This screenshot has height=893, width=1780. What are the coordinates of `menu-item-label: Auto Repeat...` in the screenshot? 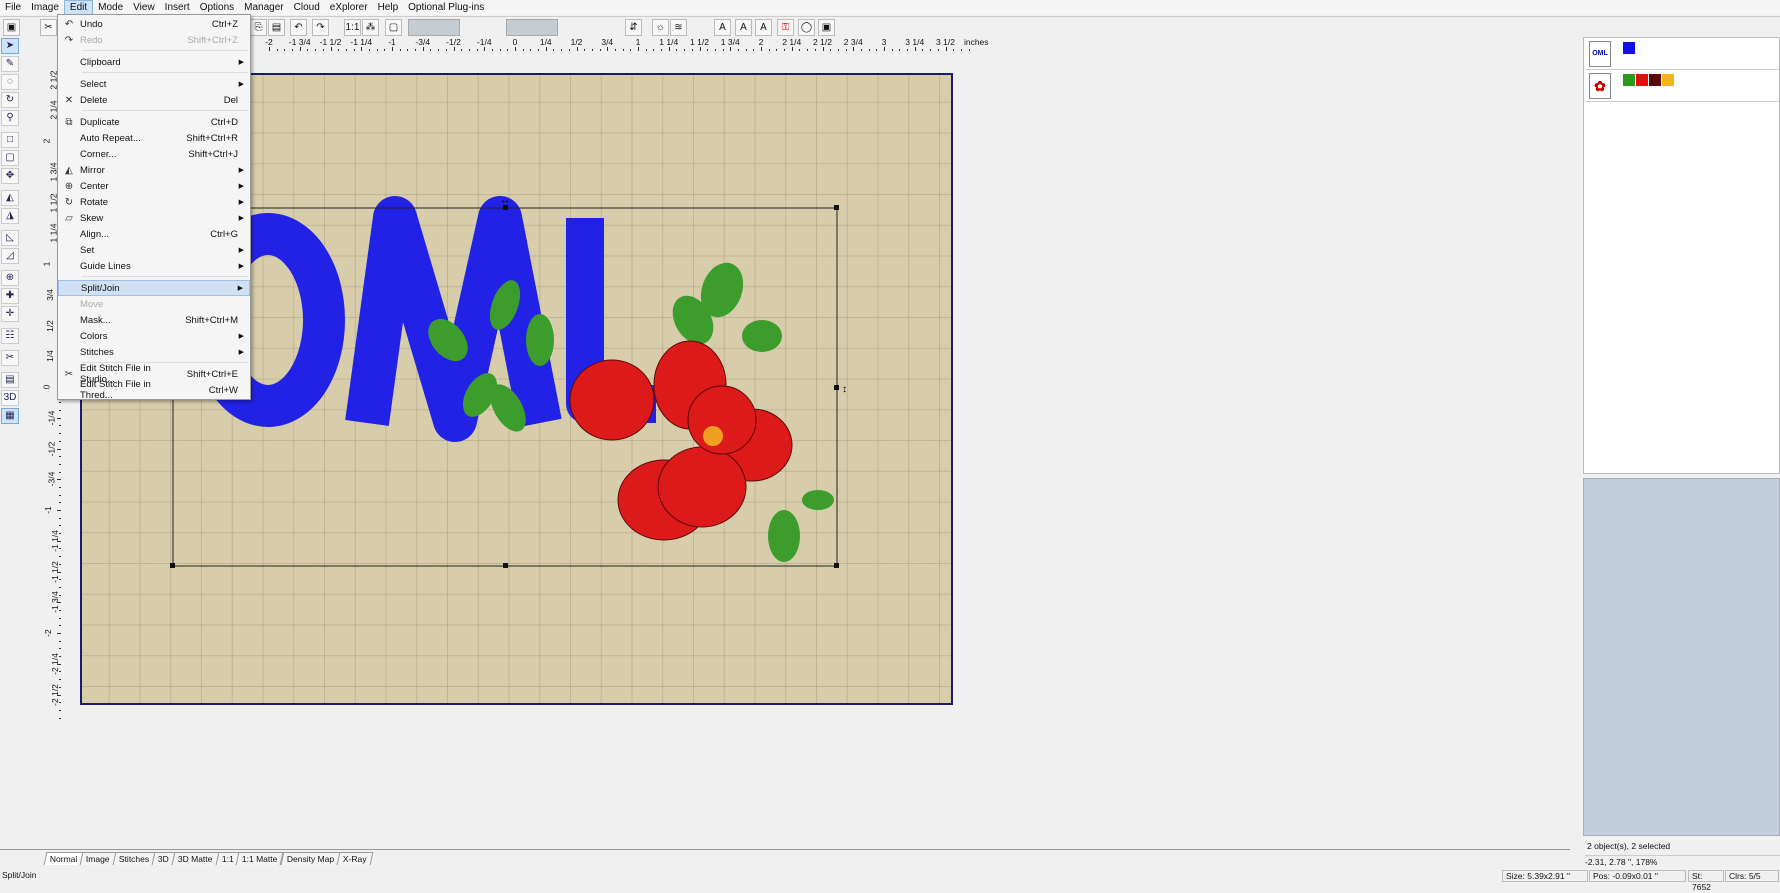 It's located at (110, 138).